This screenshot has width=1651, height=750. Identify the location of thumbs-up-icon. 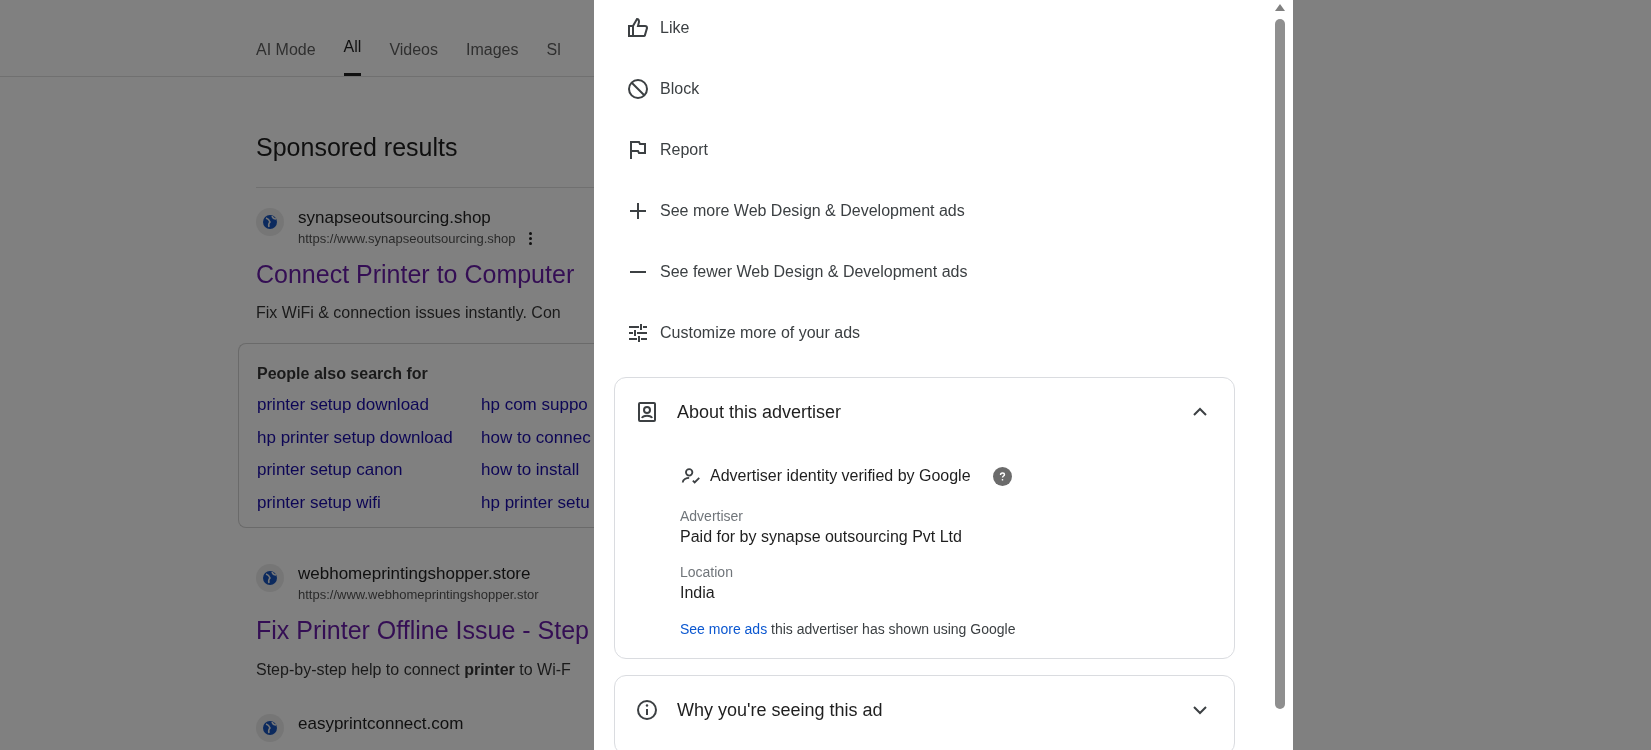
(638, 27).